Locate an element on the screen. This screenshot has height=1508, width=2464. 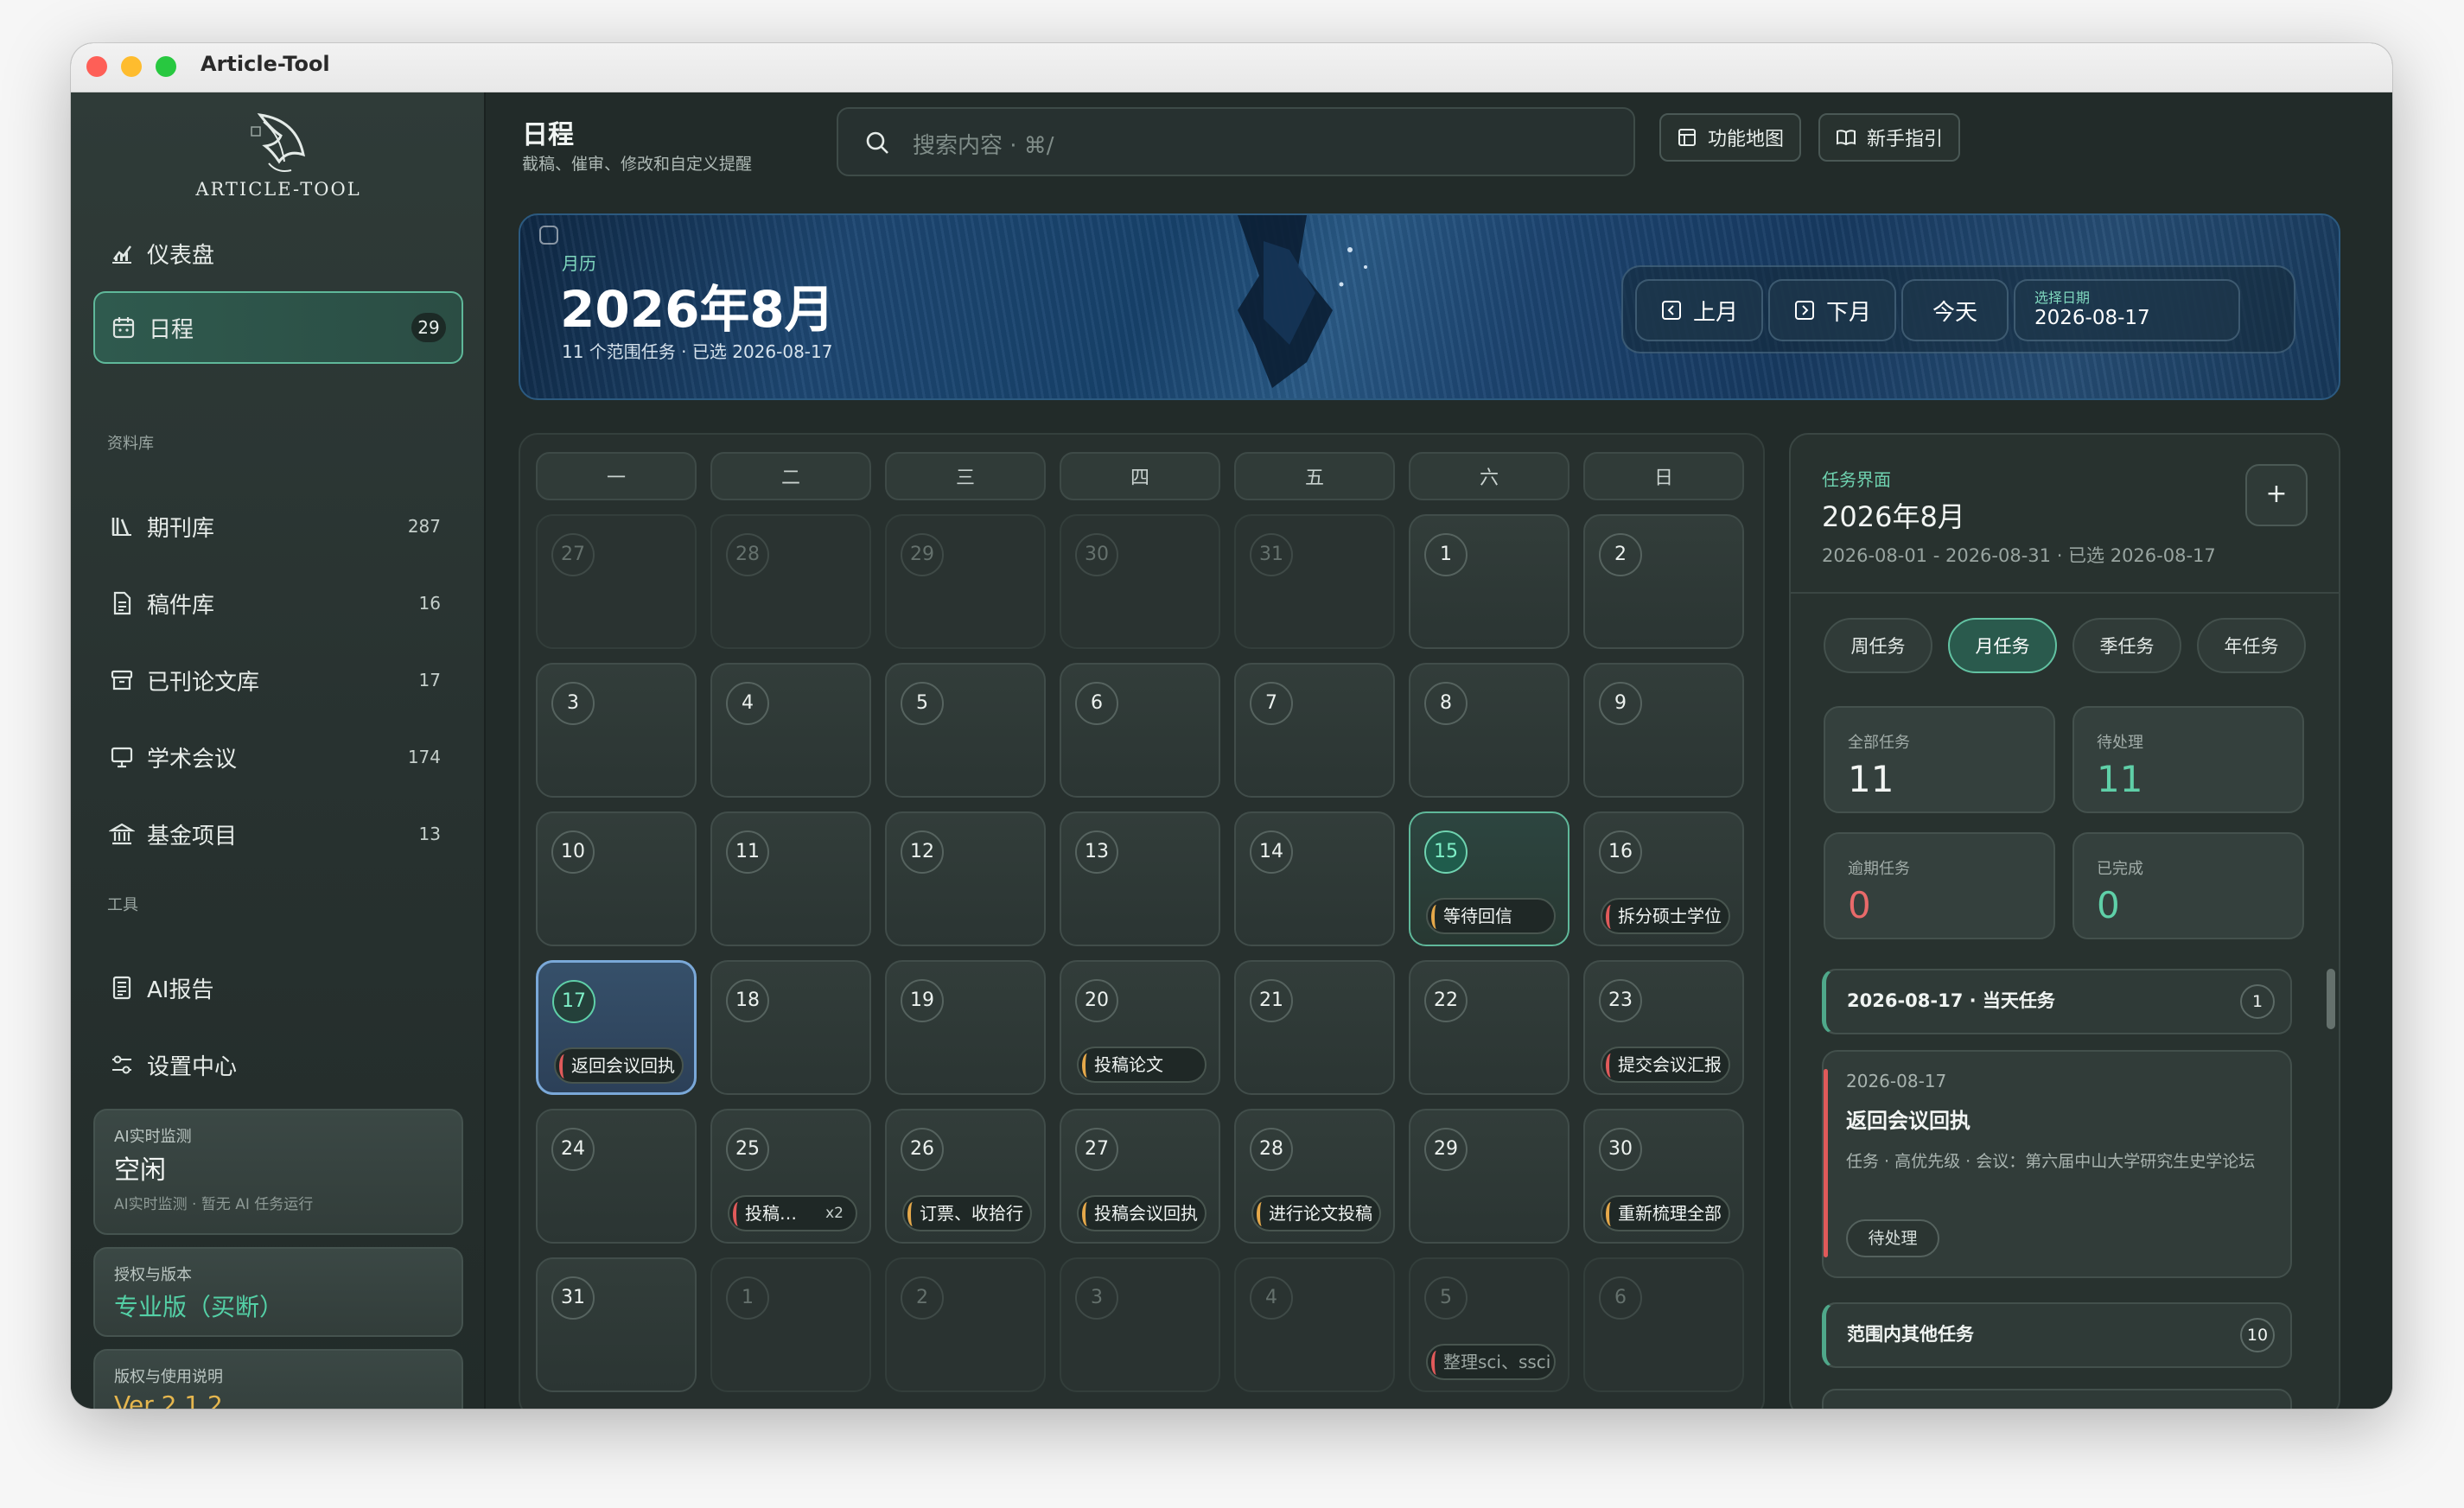
library-section-heading: 资料库 is located at coordinates (130, 444).